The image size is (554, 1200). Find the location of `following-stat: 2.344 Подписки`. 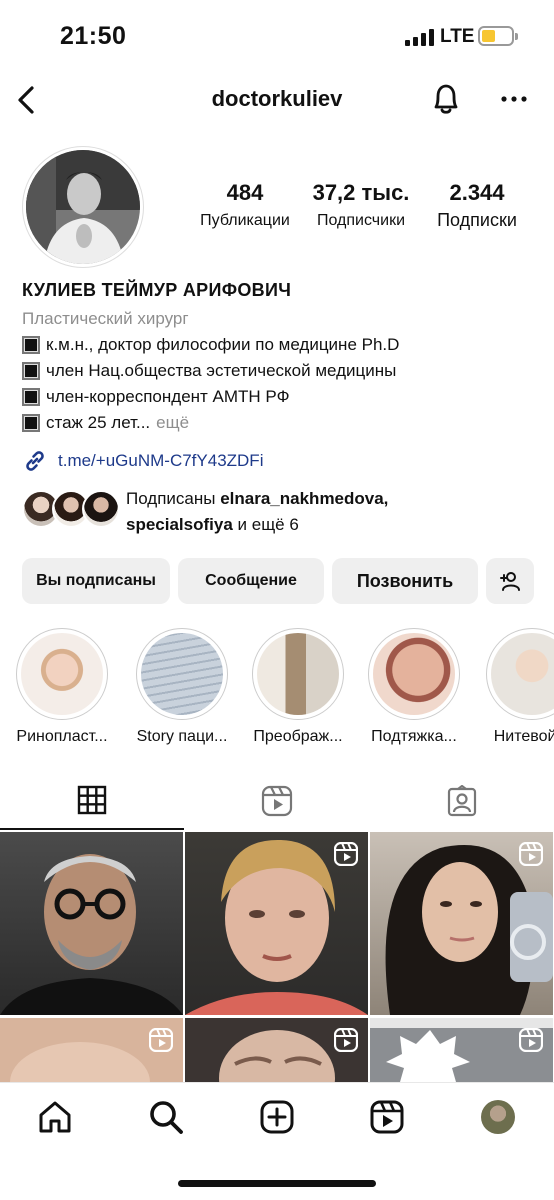

following-stat: 2.344 Подписки is located at coordinates (477, 205).